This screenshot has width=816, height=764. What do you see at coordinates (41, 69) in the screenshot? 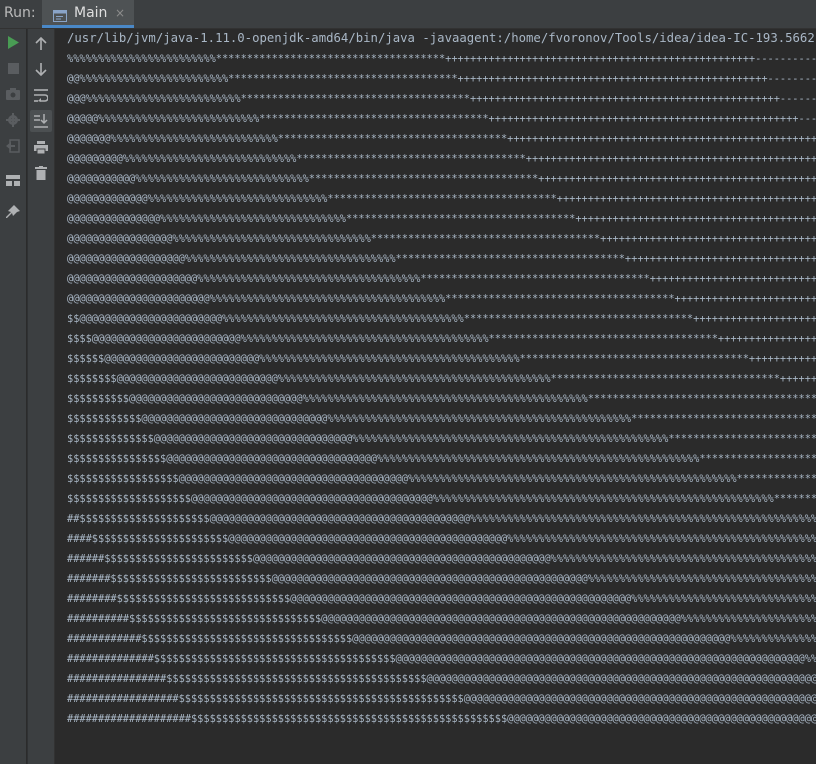
I see `arrow-down-icon` at bounding box center [41, 69].